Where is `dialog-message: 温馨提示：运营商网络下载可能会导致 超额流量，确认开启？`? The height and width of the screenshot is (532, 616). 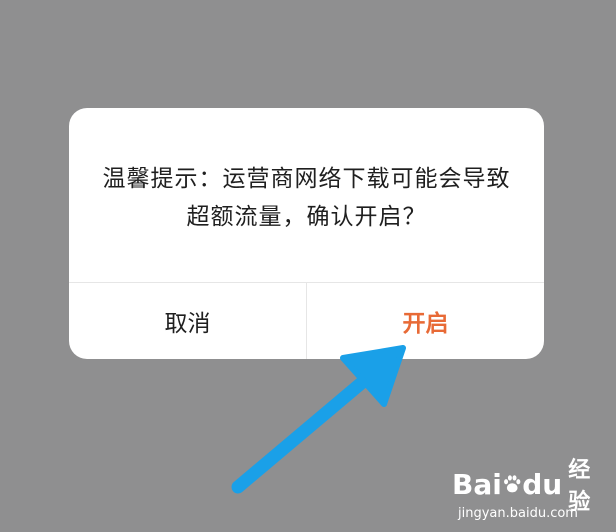 dialog-message: 温馨提示：运营商网络下载可能会导致 超额流量，确认开启？ is located at coordinates (306, 198).